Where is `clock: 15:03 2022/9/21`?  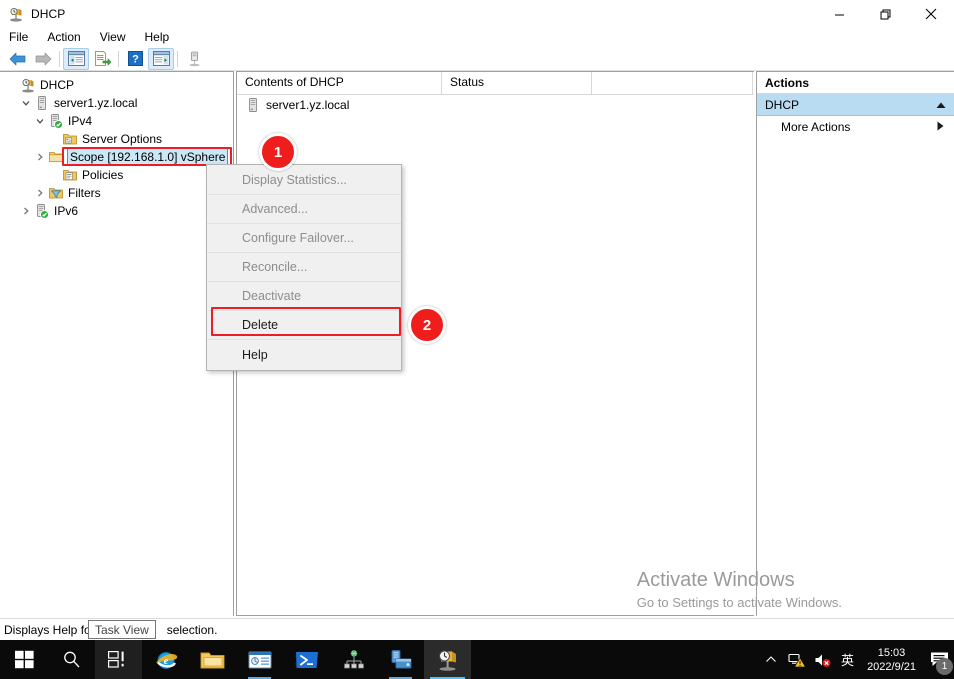
clock: 15:03 2022/9/21 is located at coordinates (891, 659).